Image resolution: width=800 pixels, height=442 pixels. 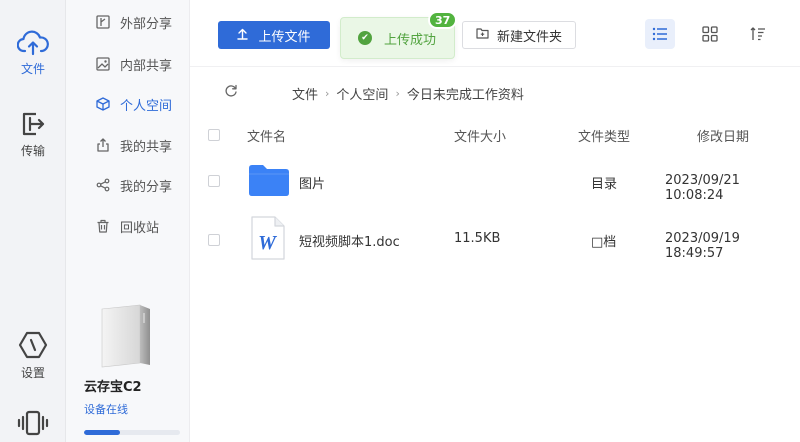 What do you see at coordinates (102, 432) in the screenshot?
I see `storage-progress-fill` at bounding box center [102, 432].